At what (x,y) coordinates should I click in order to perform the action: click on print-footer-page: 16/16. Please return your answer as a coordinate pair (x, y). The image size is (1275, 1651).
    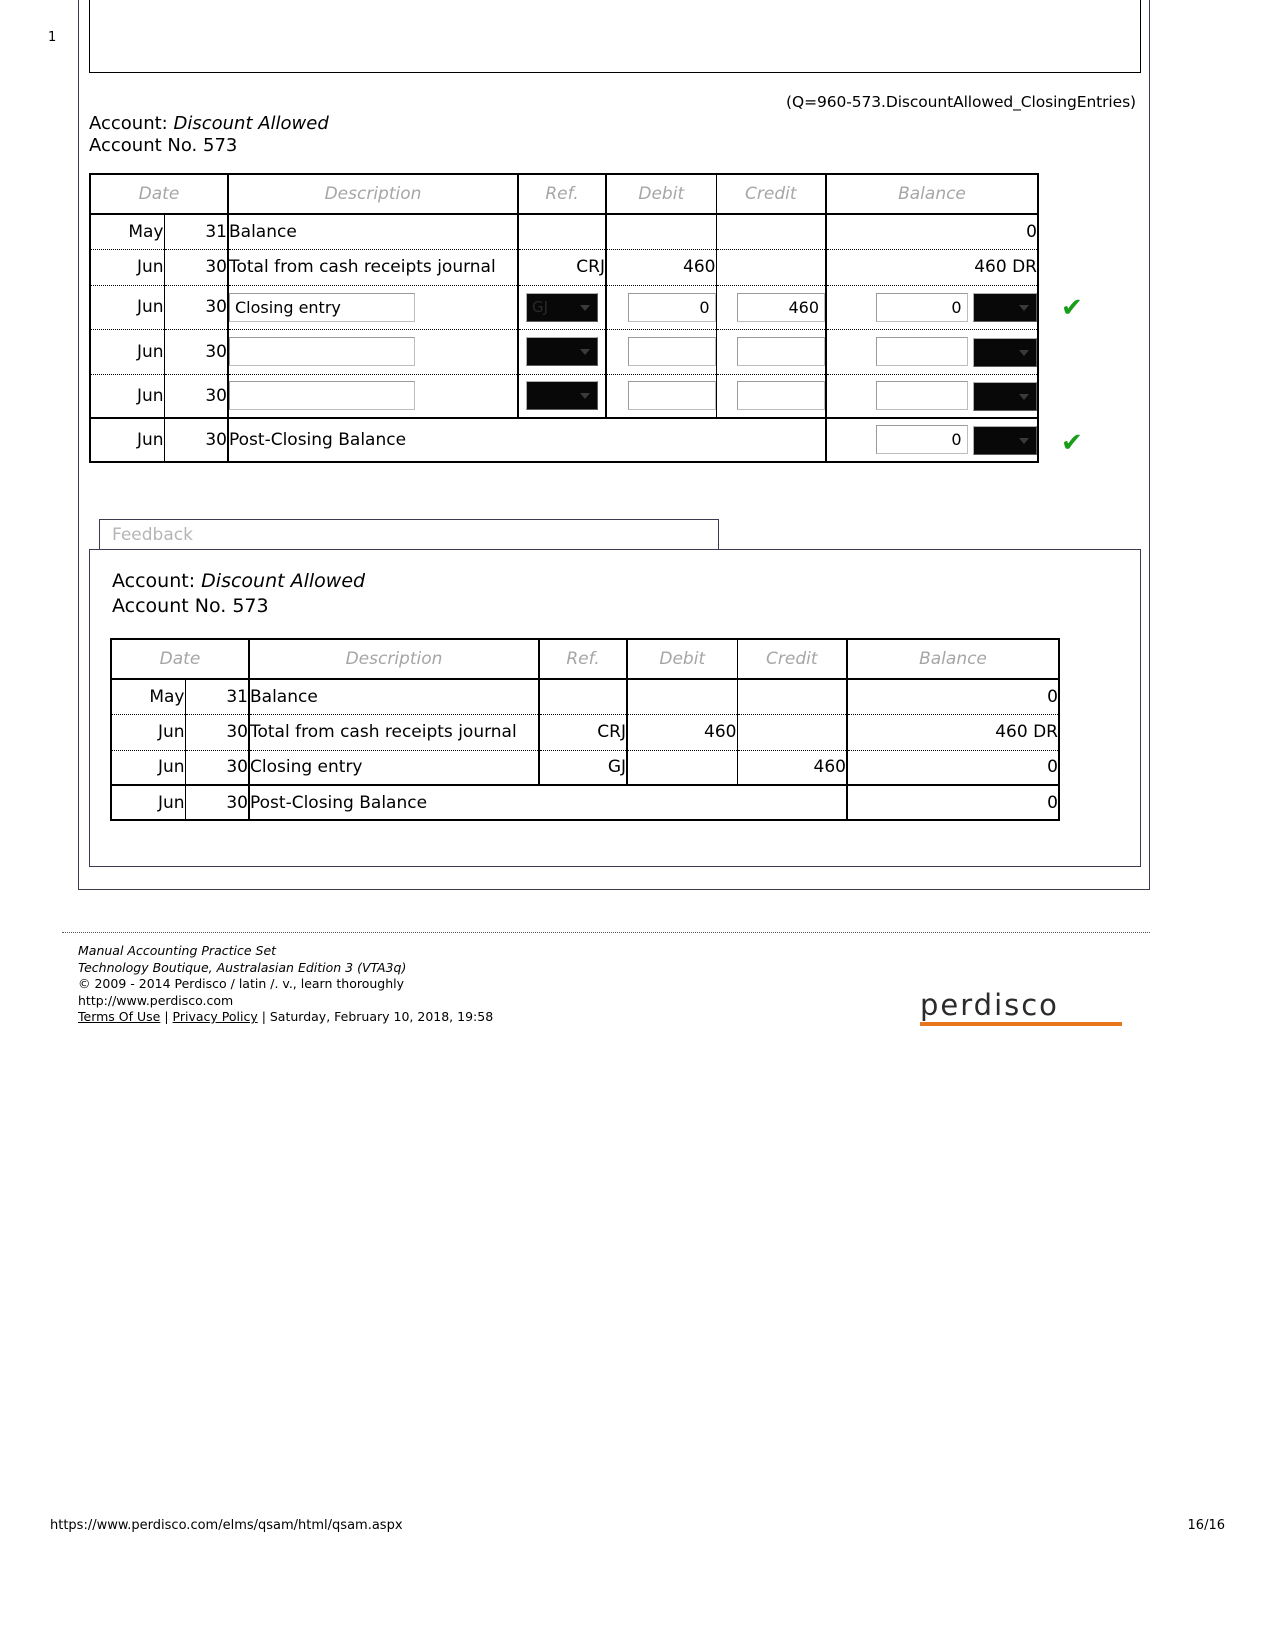
    Looking at the image, I should click on (1206, 1525).